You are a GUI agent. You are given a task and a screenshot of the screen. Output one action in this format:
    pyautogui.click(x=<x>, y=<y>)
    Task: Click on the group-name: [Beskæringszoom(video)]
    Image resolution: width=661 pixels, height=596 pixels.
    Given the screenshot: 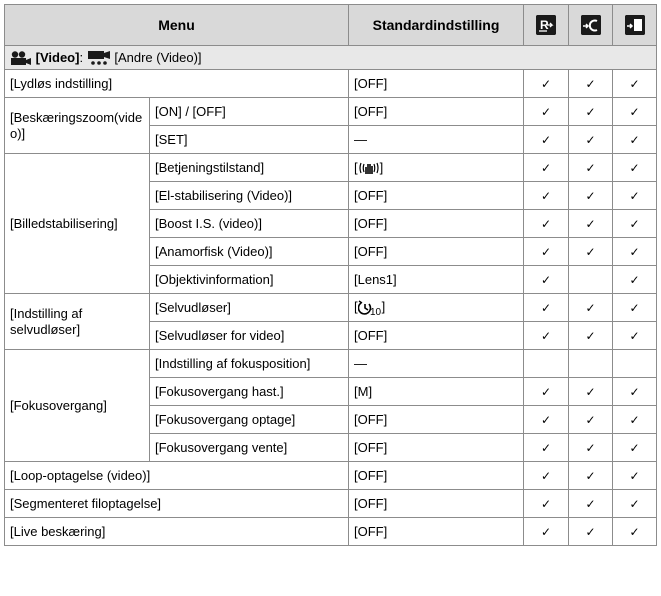 What is the action you would take?
    pyautogui.click(x=77, y=125)
    